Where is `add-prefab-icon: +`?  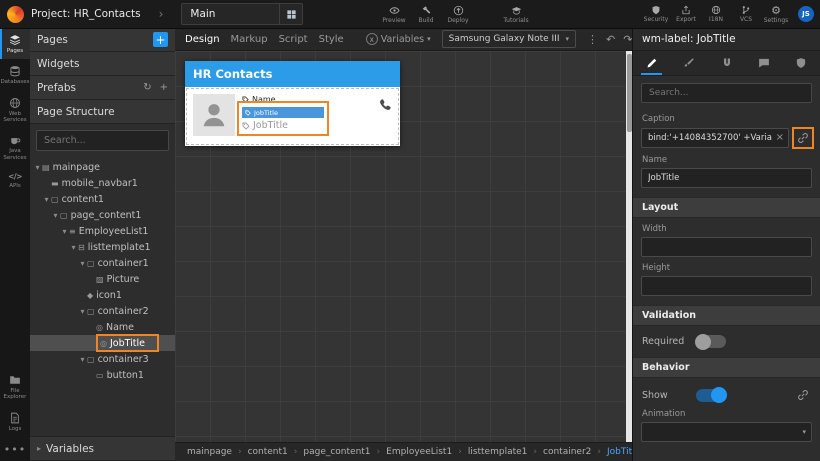 add-prefab-icon: + is located at coordinates (164, 87).